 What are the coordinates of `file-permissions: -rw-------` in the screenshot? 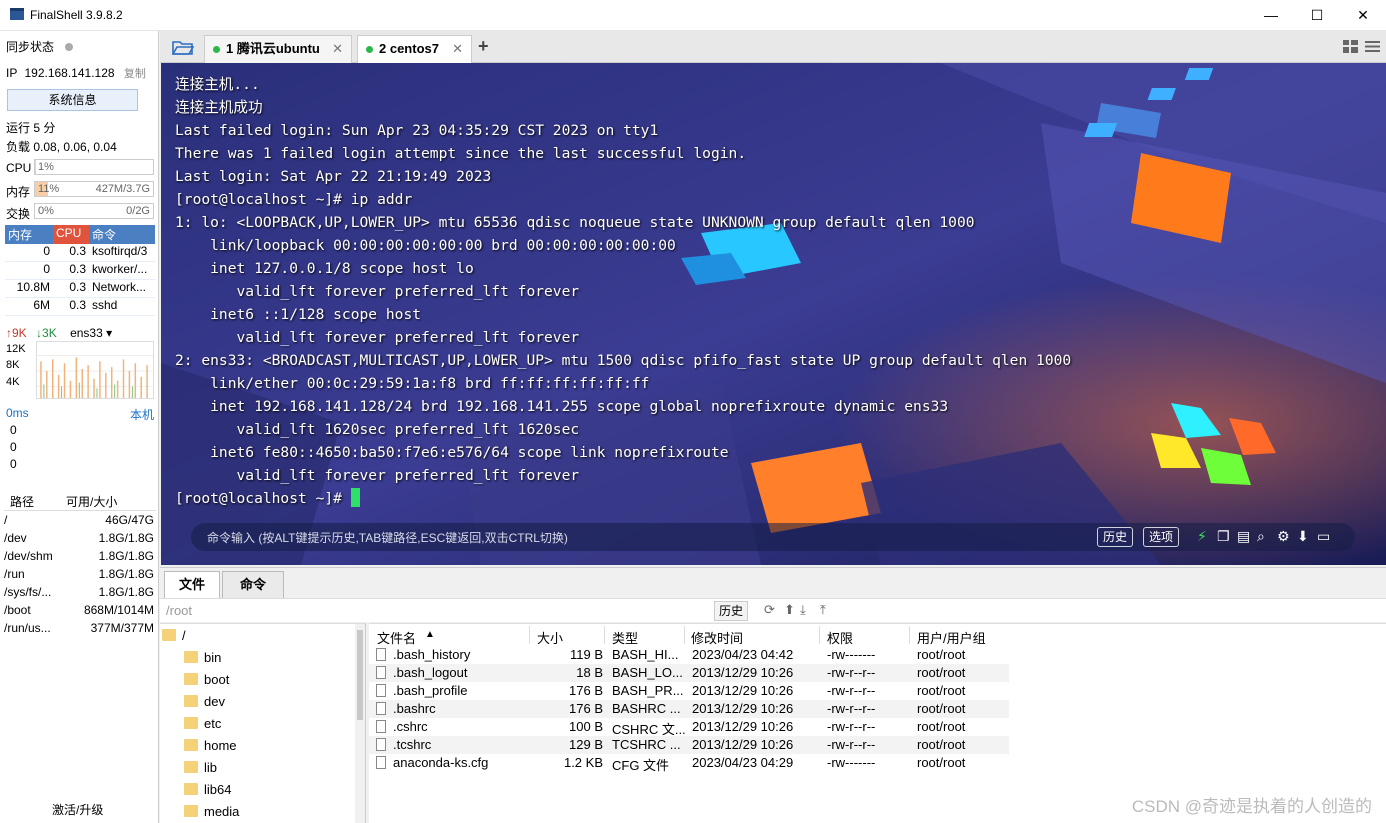 It's located at (851, 762).